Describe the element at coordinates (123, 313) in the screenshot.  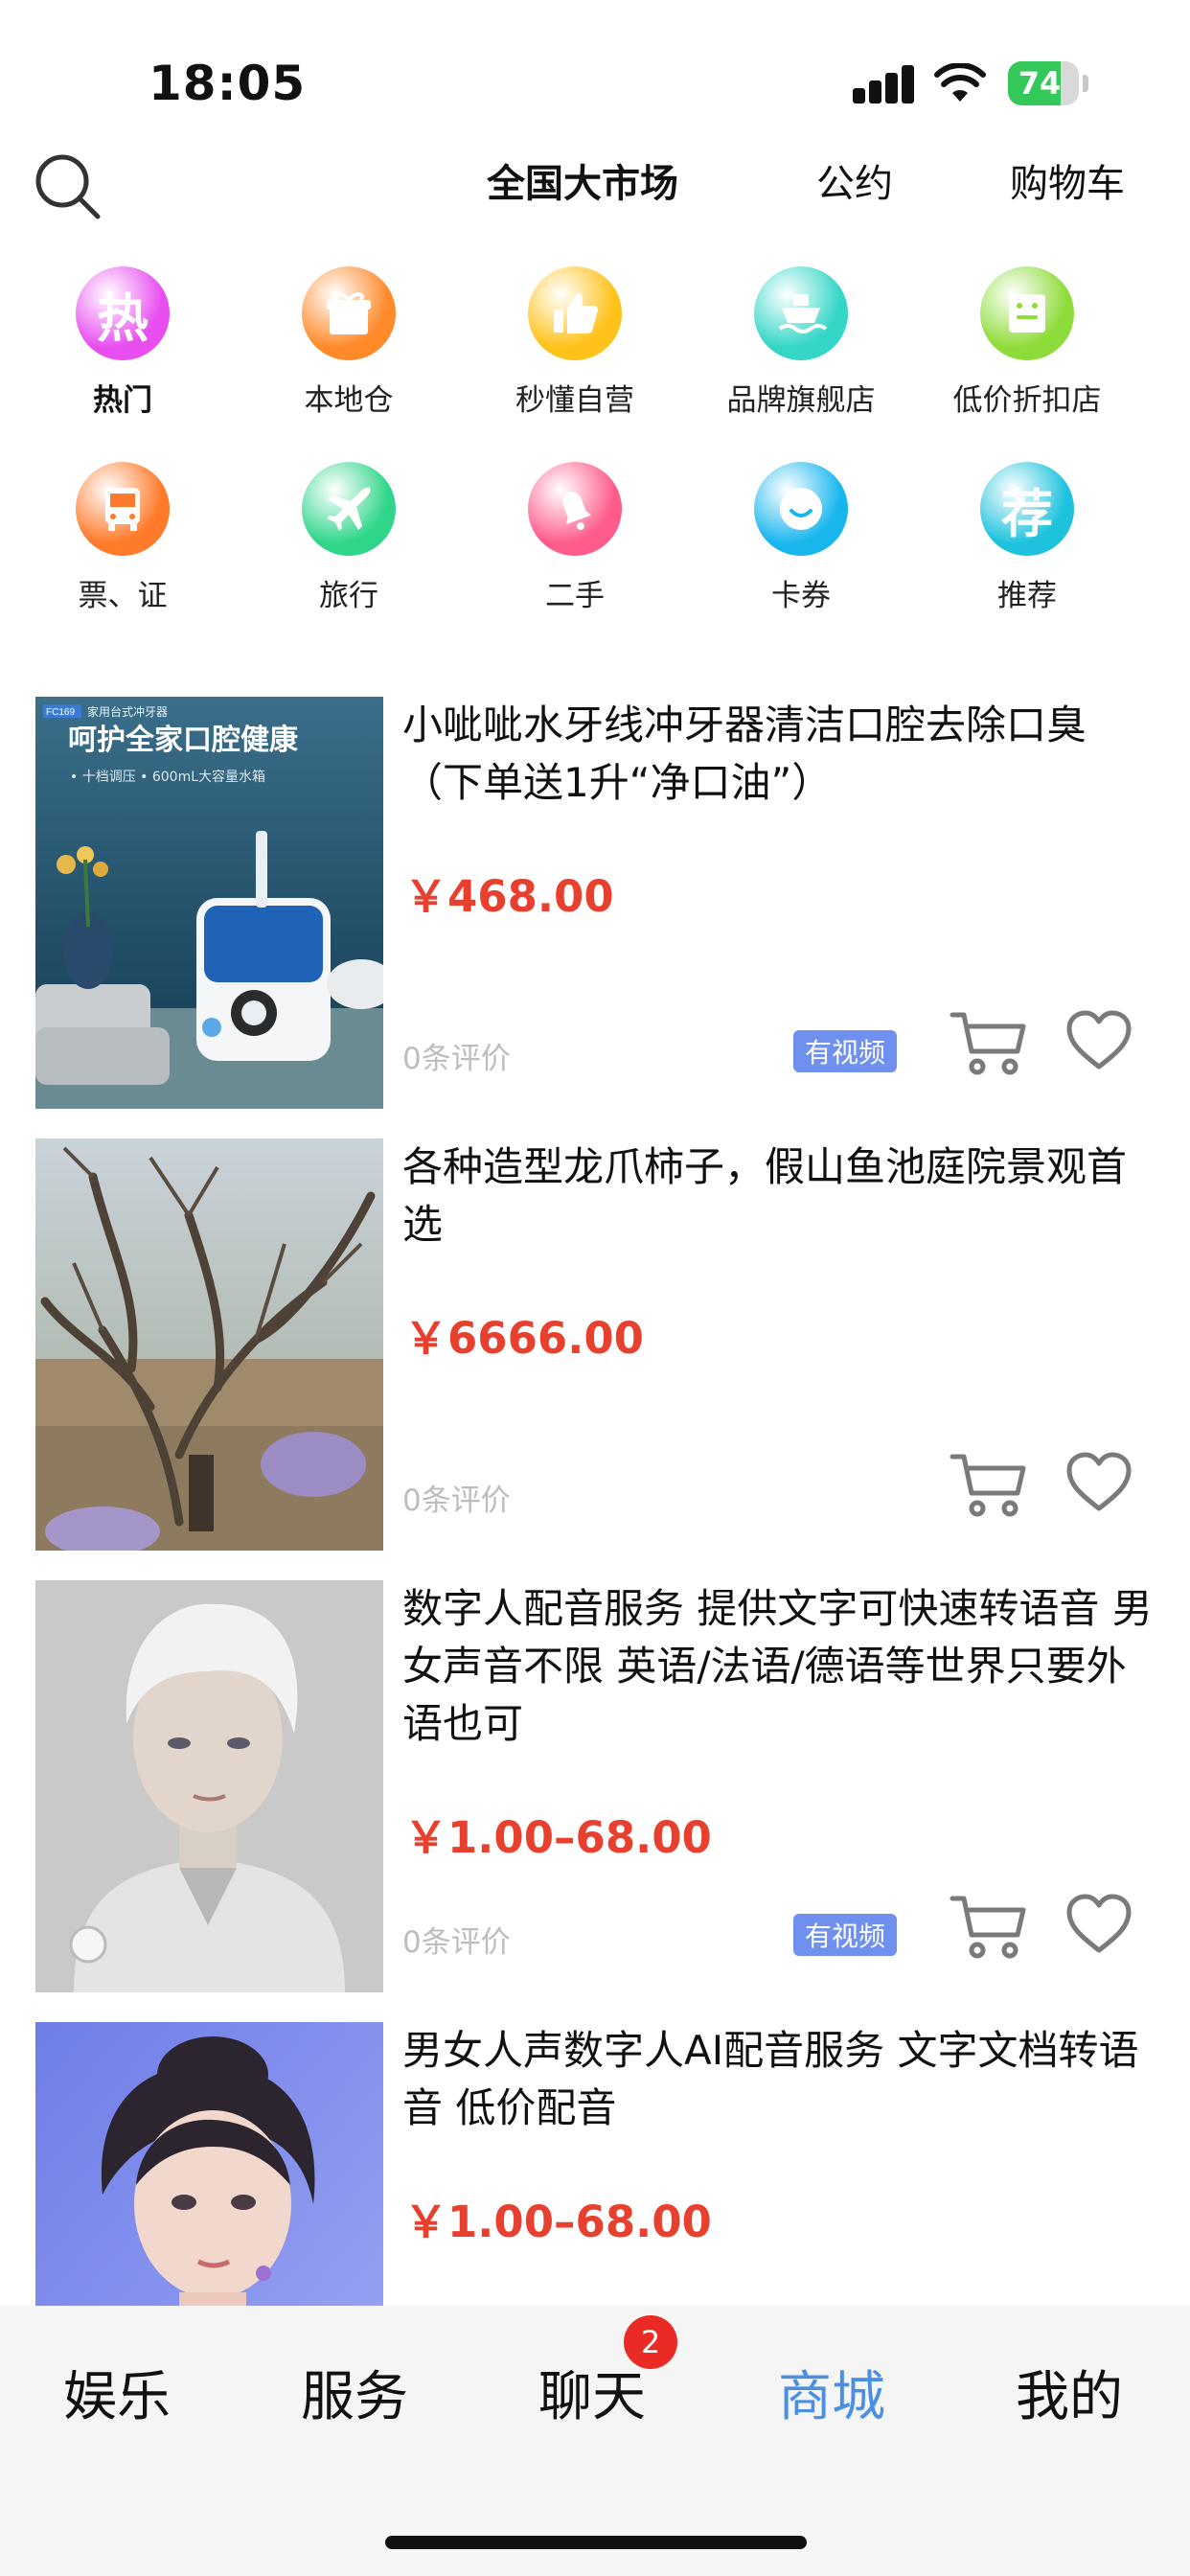
I see `hot-icon: 热` at that location.